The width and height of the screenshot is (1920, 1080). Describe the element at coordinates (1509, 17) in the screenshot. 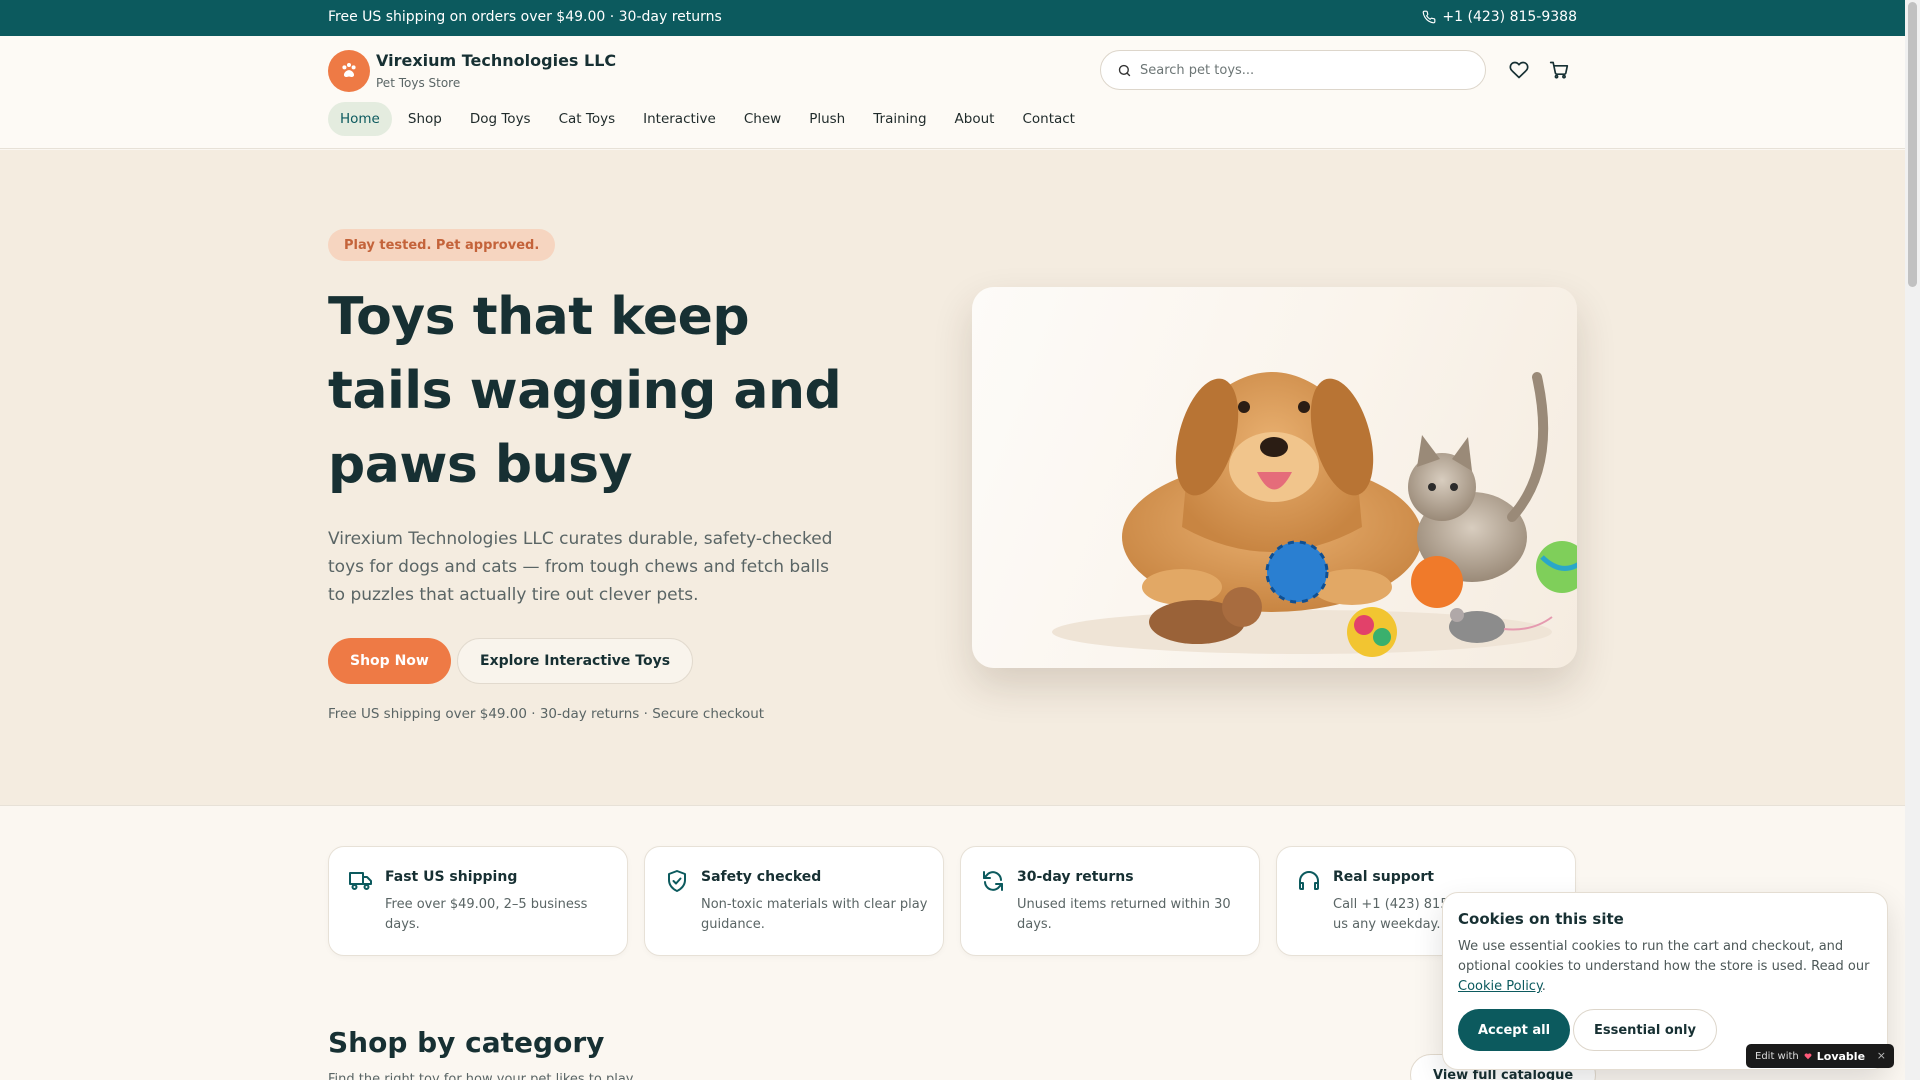

I see `phone-number: +1 (423) 815-9388` at that location.